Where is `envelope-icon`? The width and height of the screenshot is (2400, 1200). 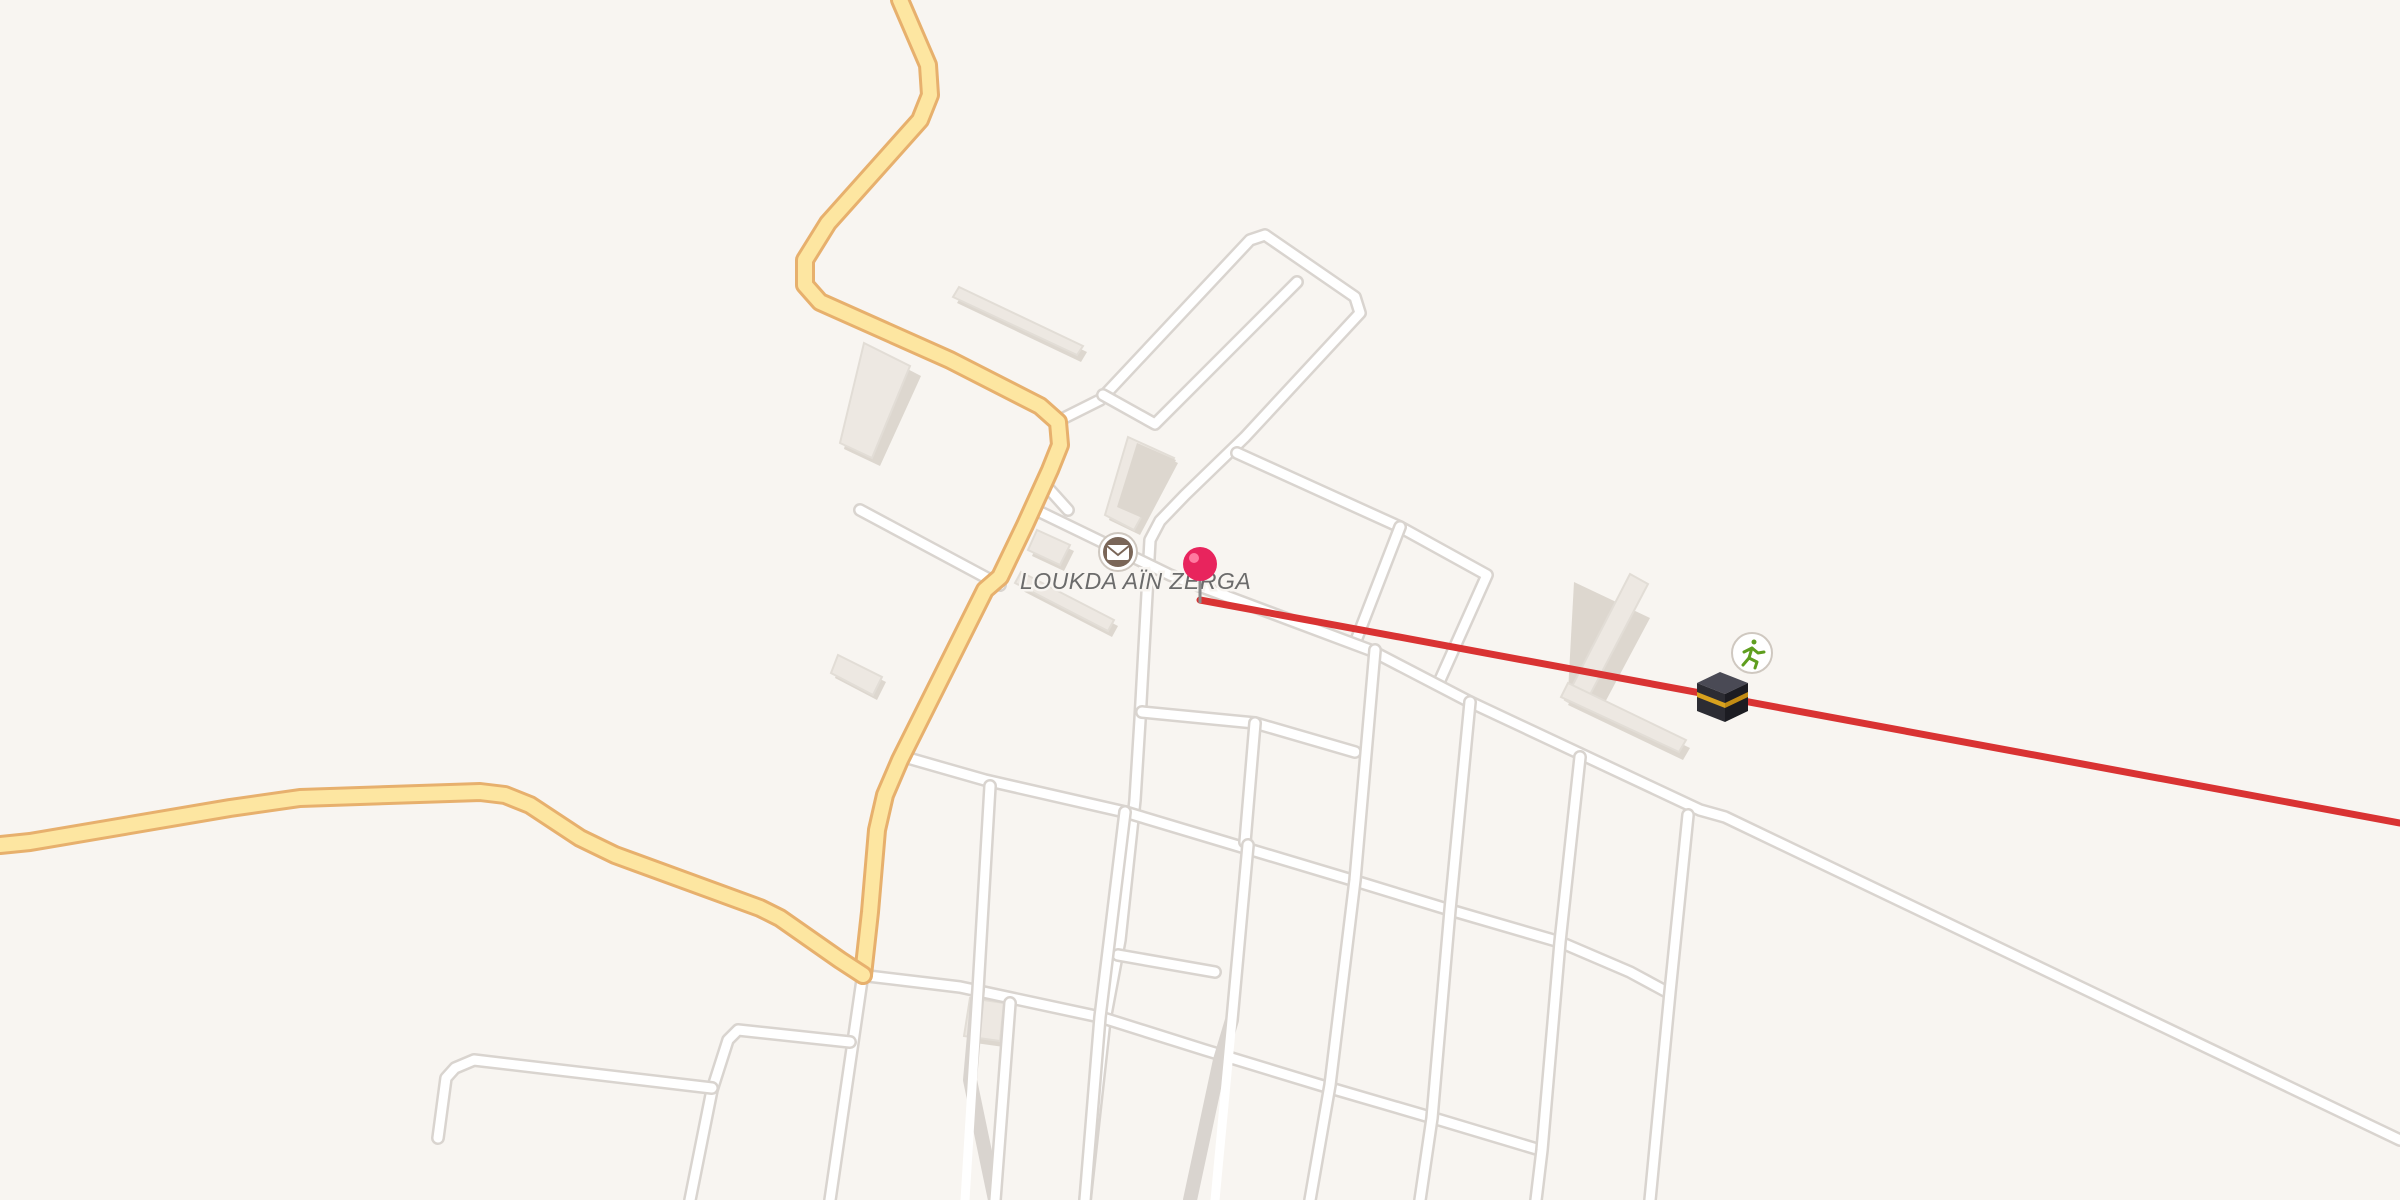 envelope-icon is located at coordinates (1118, 552).